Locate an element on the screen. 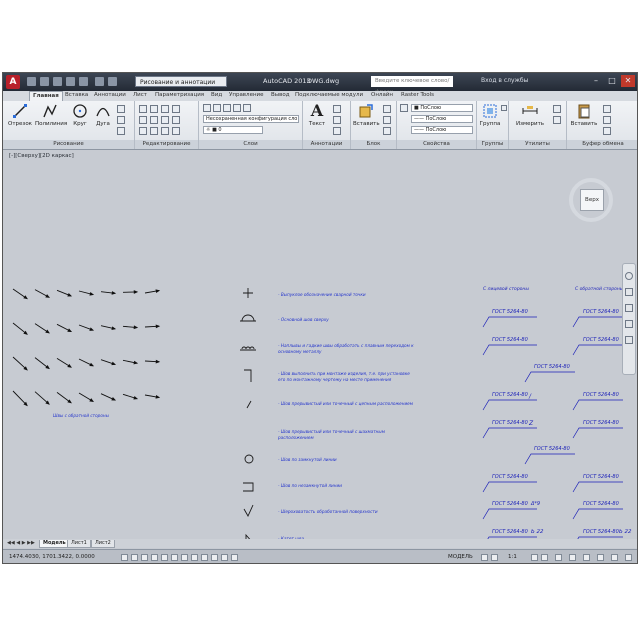 This screenshot has width=640, height=640. navigation-bar is located at coordinates (629, 319).